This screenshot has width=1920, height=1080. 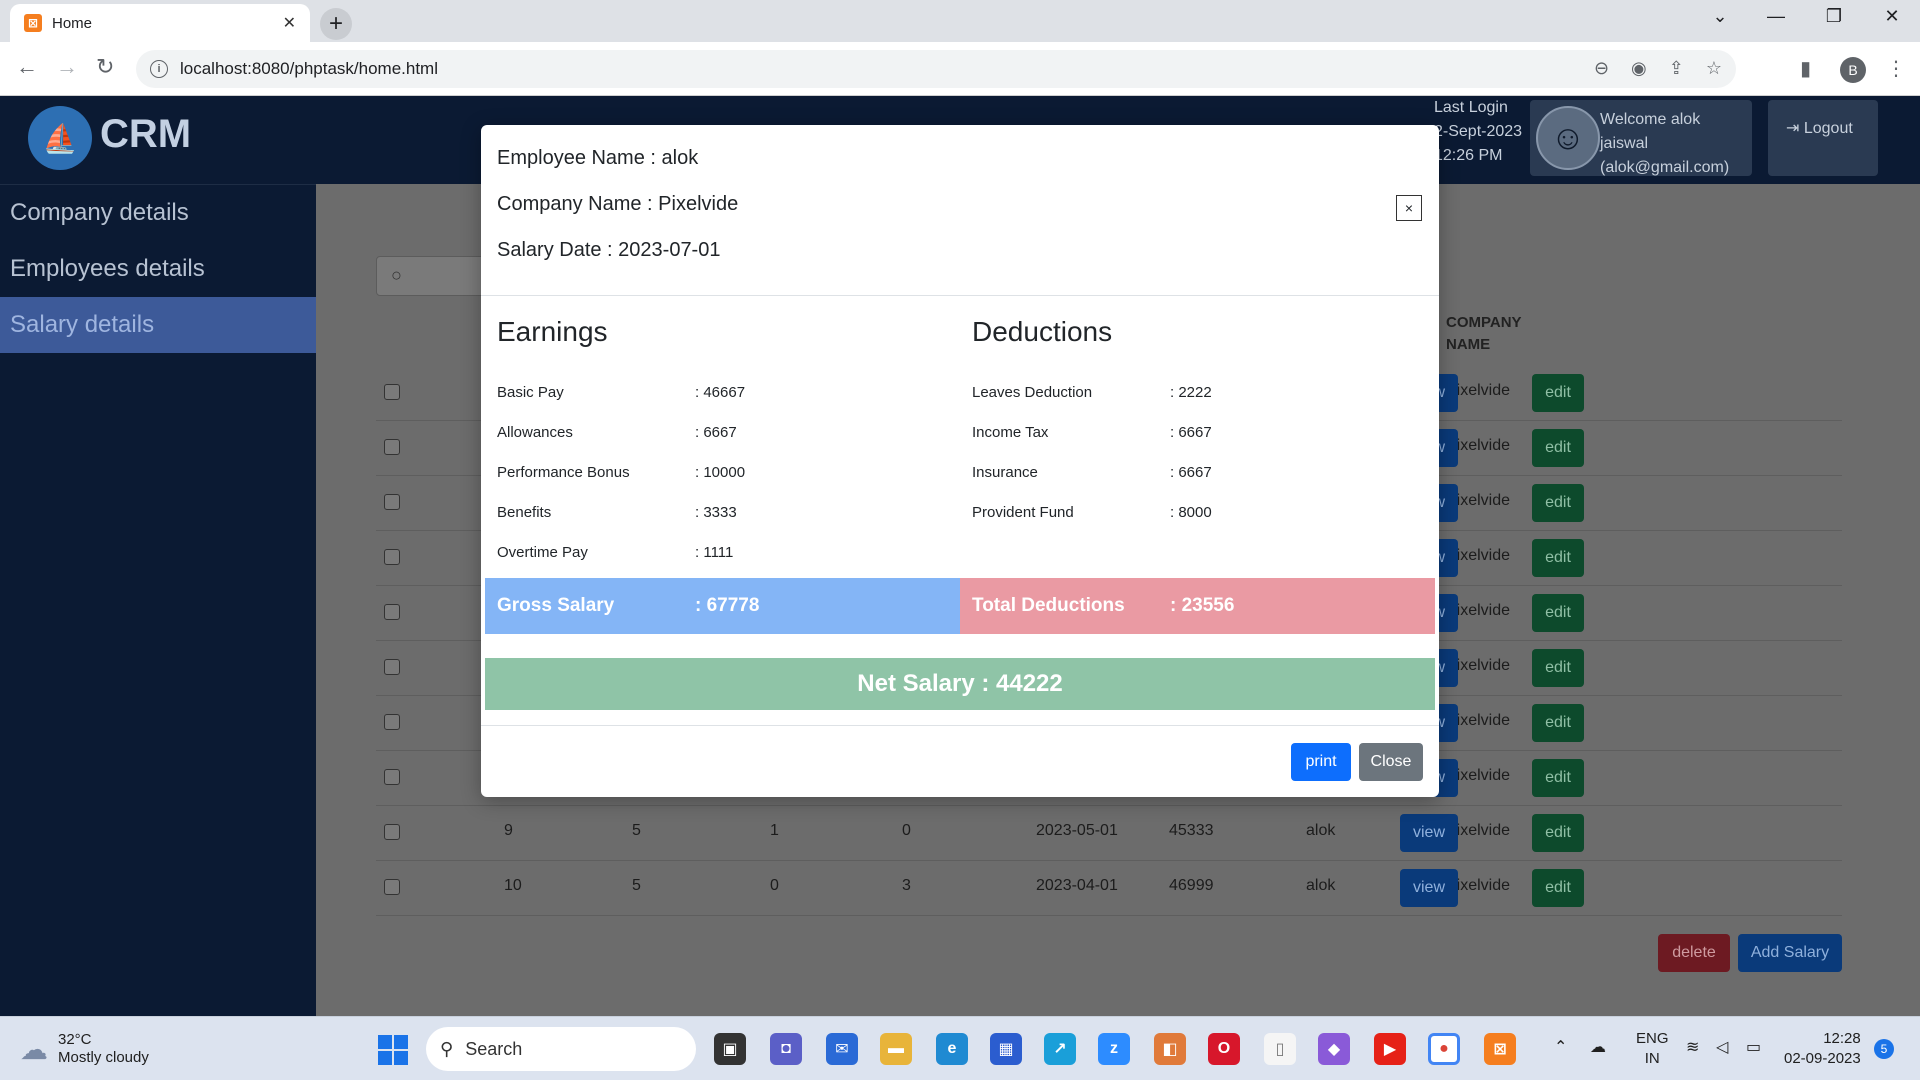 What do you see at coordinates (1334, 1049) in the screenshot?
I see `app-icon: ◆` at bounding box center [1334, 1049].